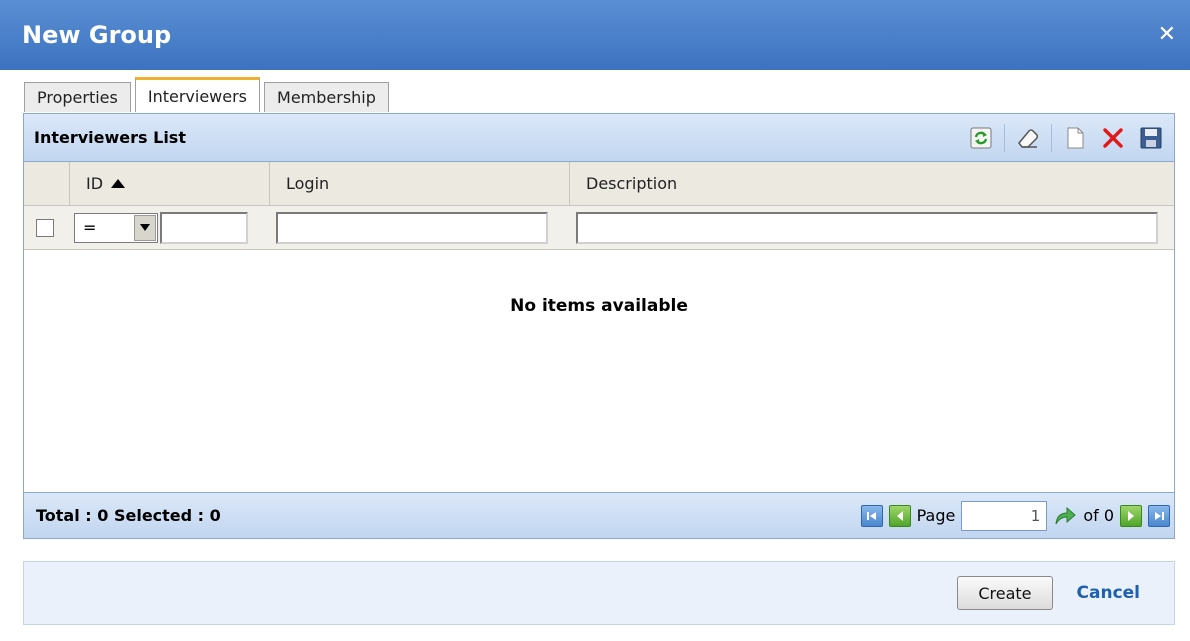 This screenshot has height=641, width=1190. I want to click on list-title: Interviewers List, so click(110, 137).